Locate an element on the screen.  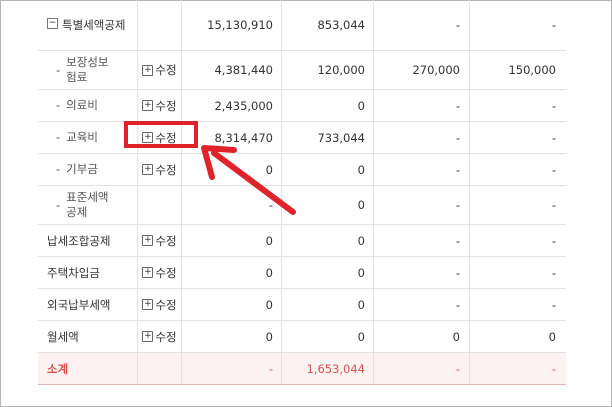
table-row: 외국납부세액 + 수정 0 0 - - is located at coordinates (302, 305).